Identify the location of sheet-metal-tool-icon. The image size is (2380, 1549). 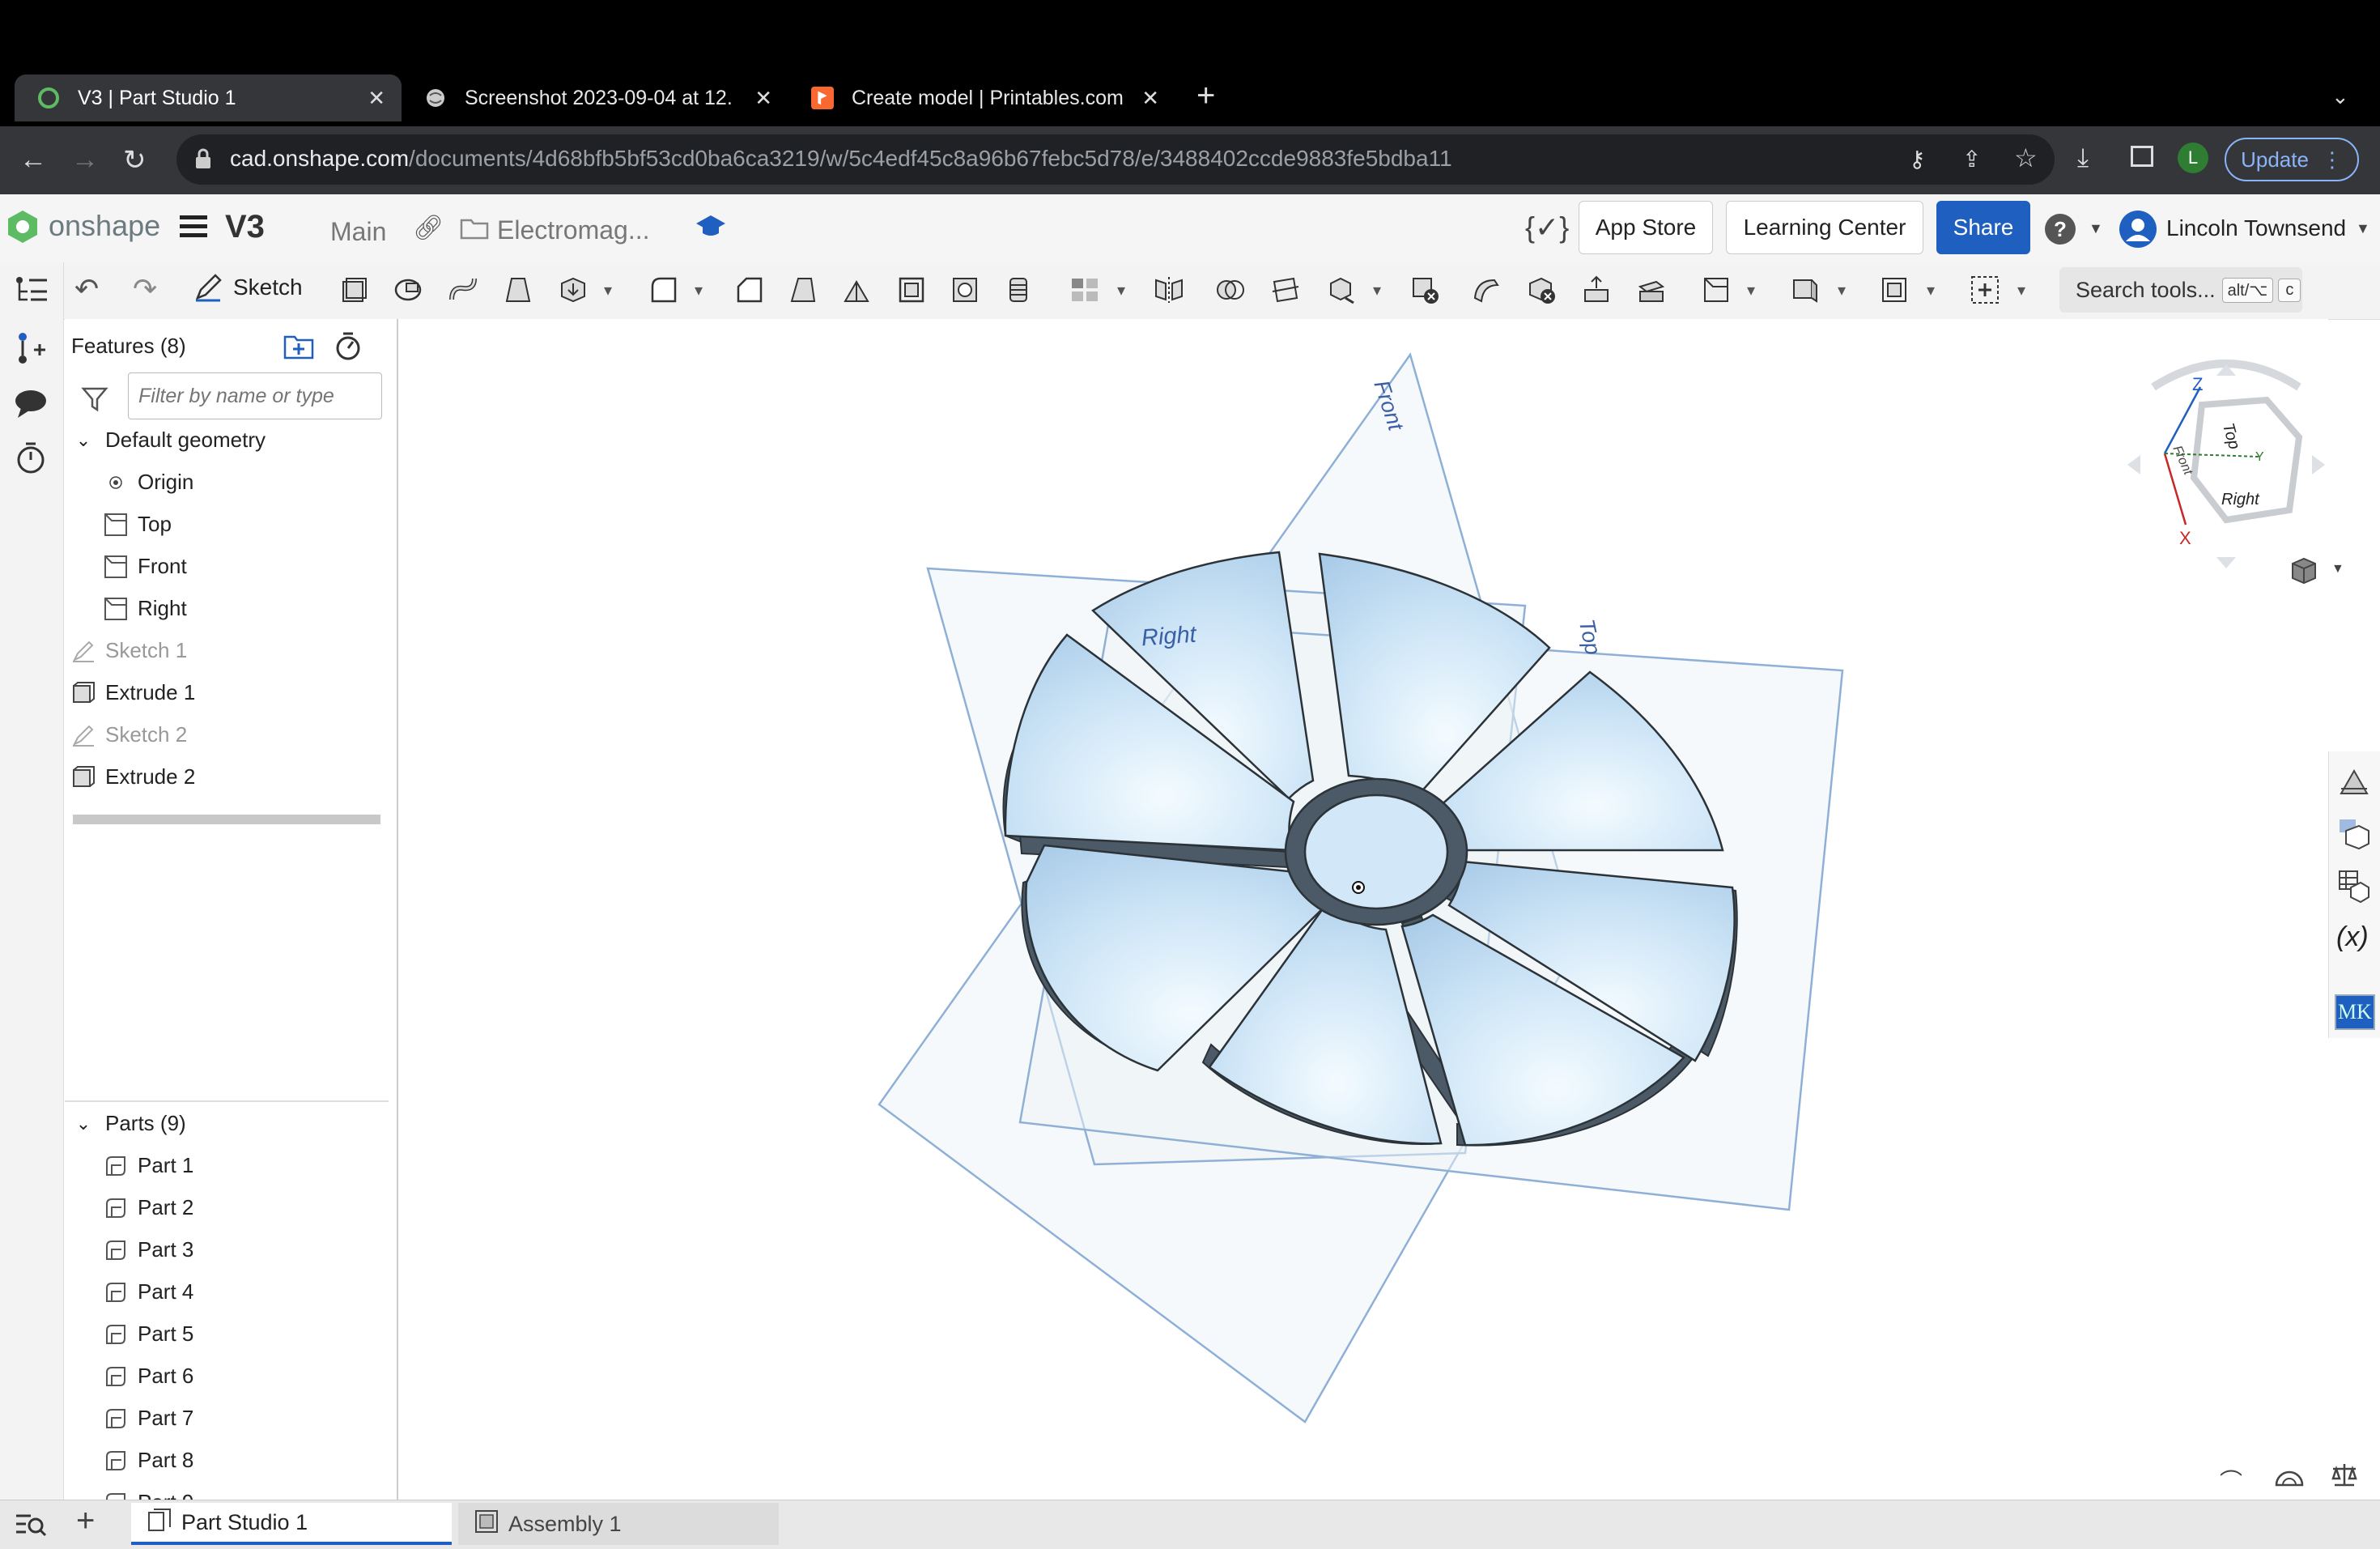
(1805, 290).